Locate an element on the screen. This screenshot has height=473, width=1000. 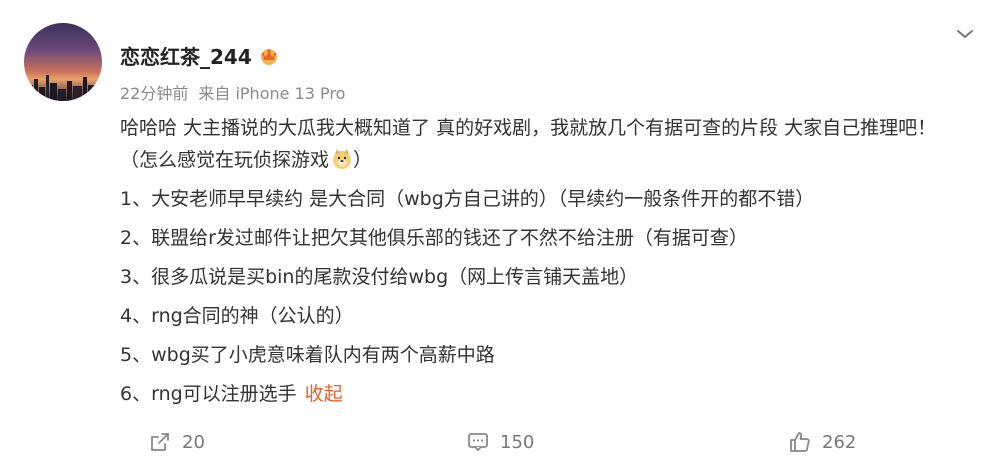
comment-button: 150 is located at coordinates (500, 442).